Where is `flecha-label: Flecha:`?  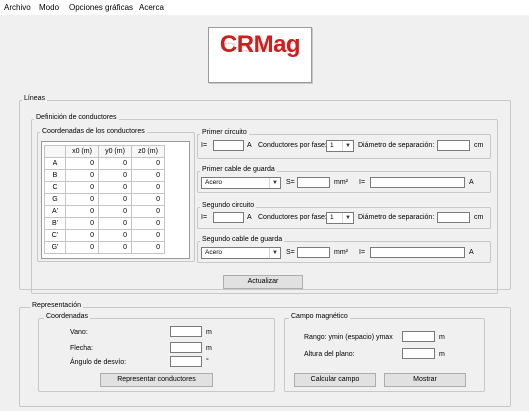
flecha-label: Flecha: is located at coordinates (81, 348).